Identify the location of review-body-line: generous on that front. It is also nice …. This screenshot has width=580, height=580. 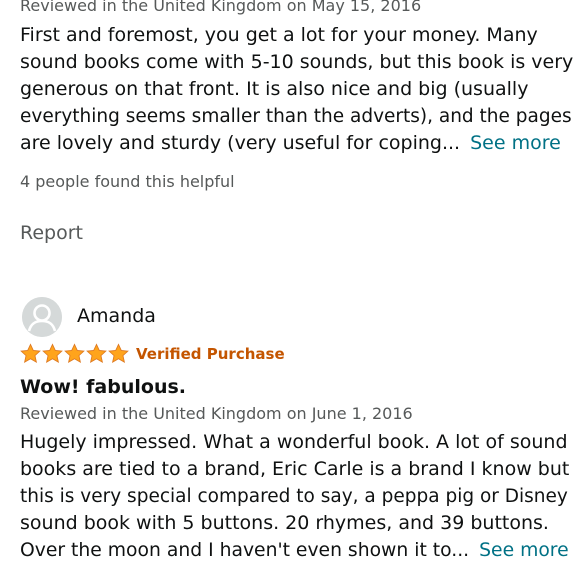
(274, 89).